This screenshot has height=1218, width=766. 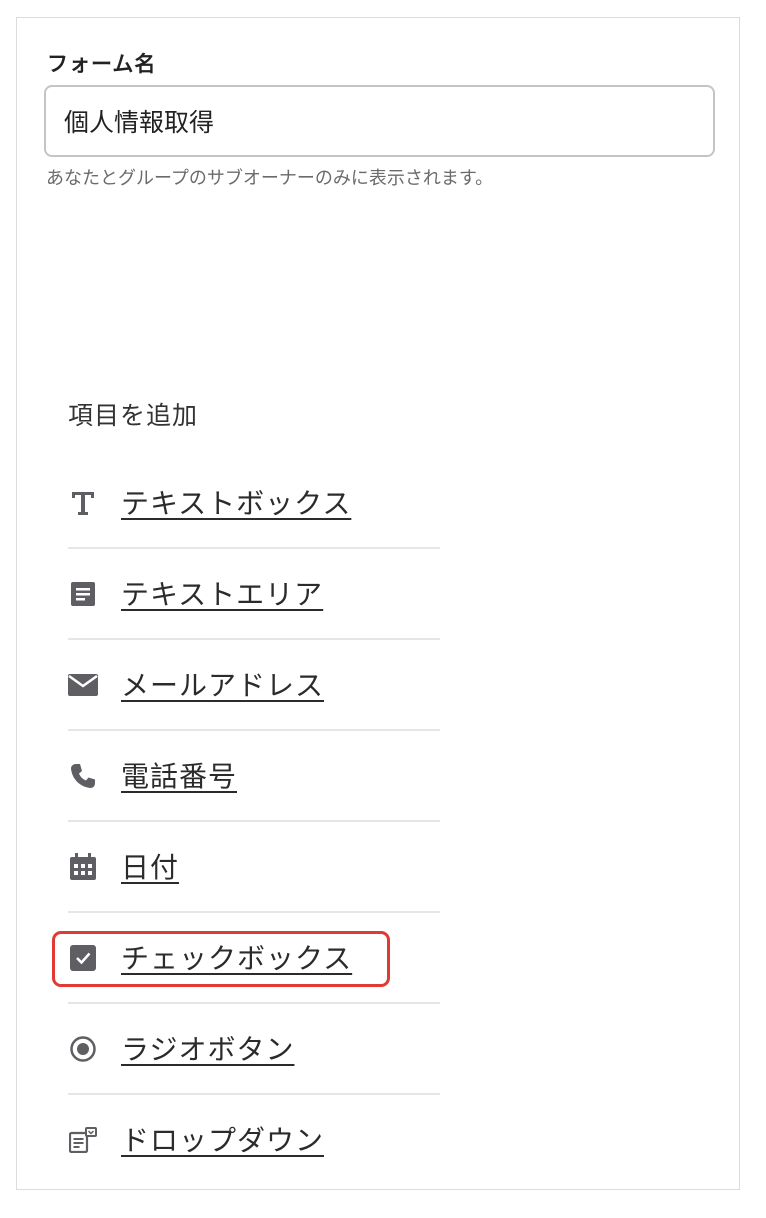 What do you see at coordinates (222, 684) in the screenshot?
I see `add-email-link: メールアドレス` at bounding box center [222, 684].